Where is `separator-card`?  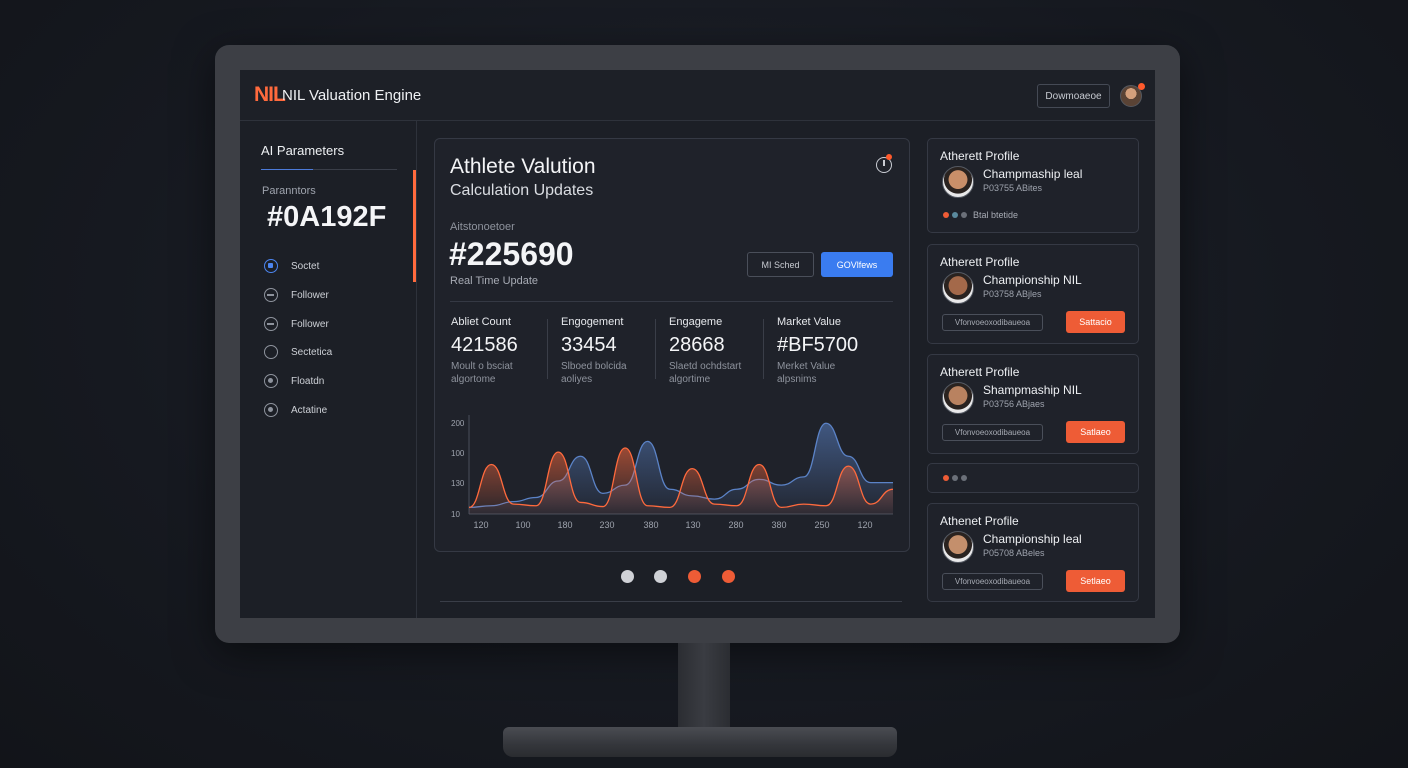
separator-card is located at coordinates (1033, 478).